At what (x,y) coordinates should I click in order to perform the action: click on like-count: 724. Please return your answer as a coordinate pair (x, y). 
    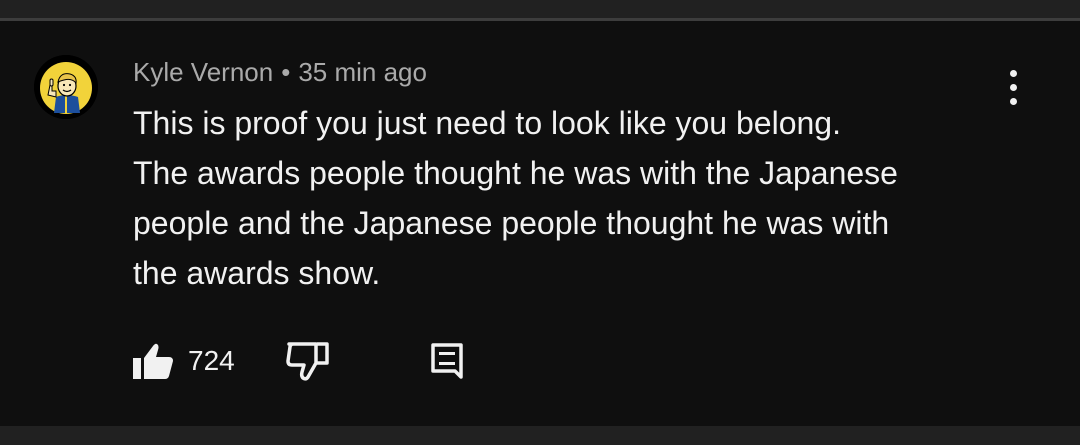
    Looking at the image, I should click on (211, 360).